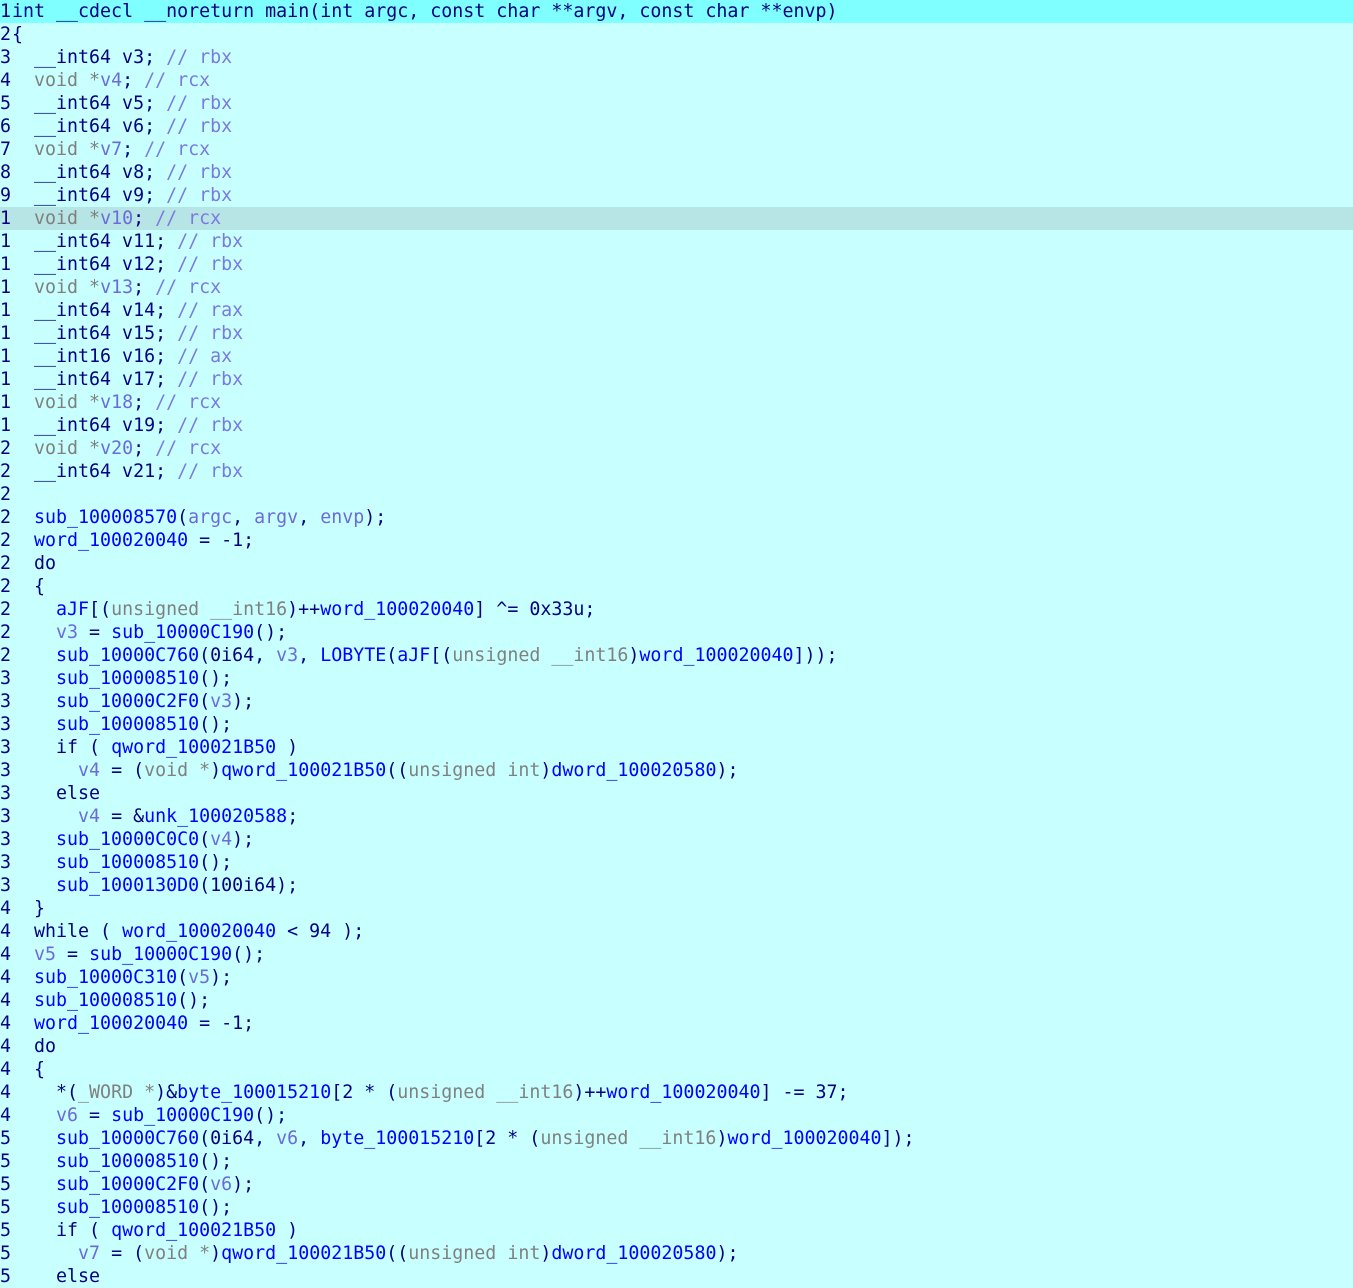 Image resolution: width=1353 pixels, height=1288 pixels. Describe the element at coordinates (342, 517) in the screenshot. I see `variable-token: envp` at that location.